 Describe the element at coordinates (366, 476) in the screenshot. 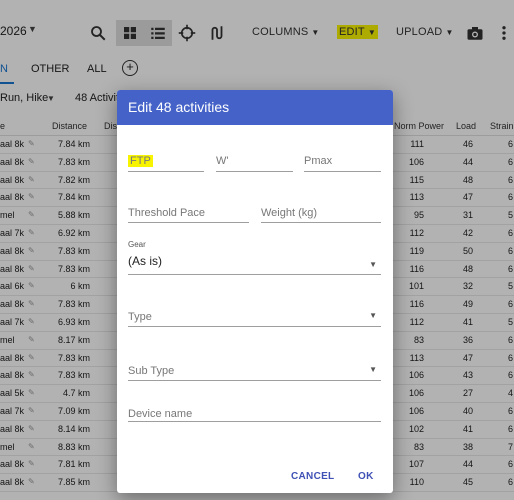

I see `ok-button: OK` at that location.